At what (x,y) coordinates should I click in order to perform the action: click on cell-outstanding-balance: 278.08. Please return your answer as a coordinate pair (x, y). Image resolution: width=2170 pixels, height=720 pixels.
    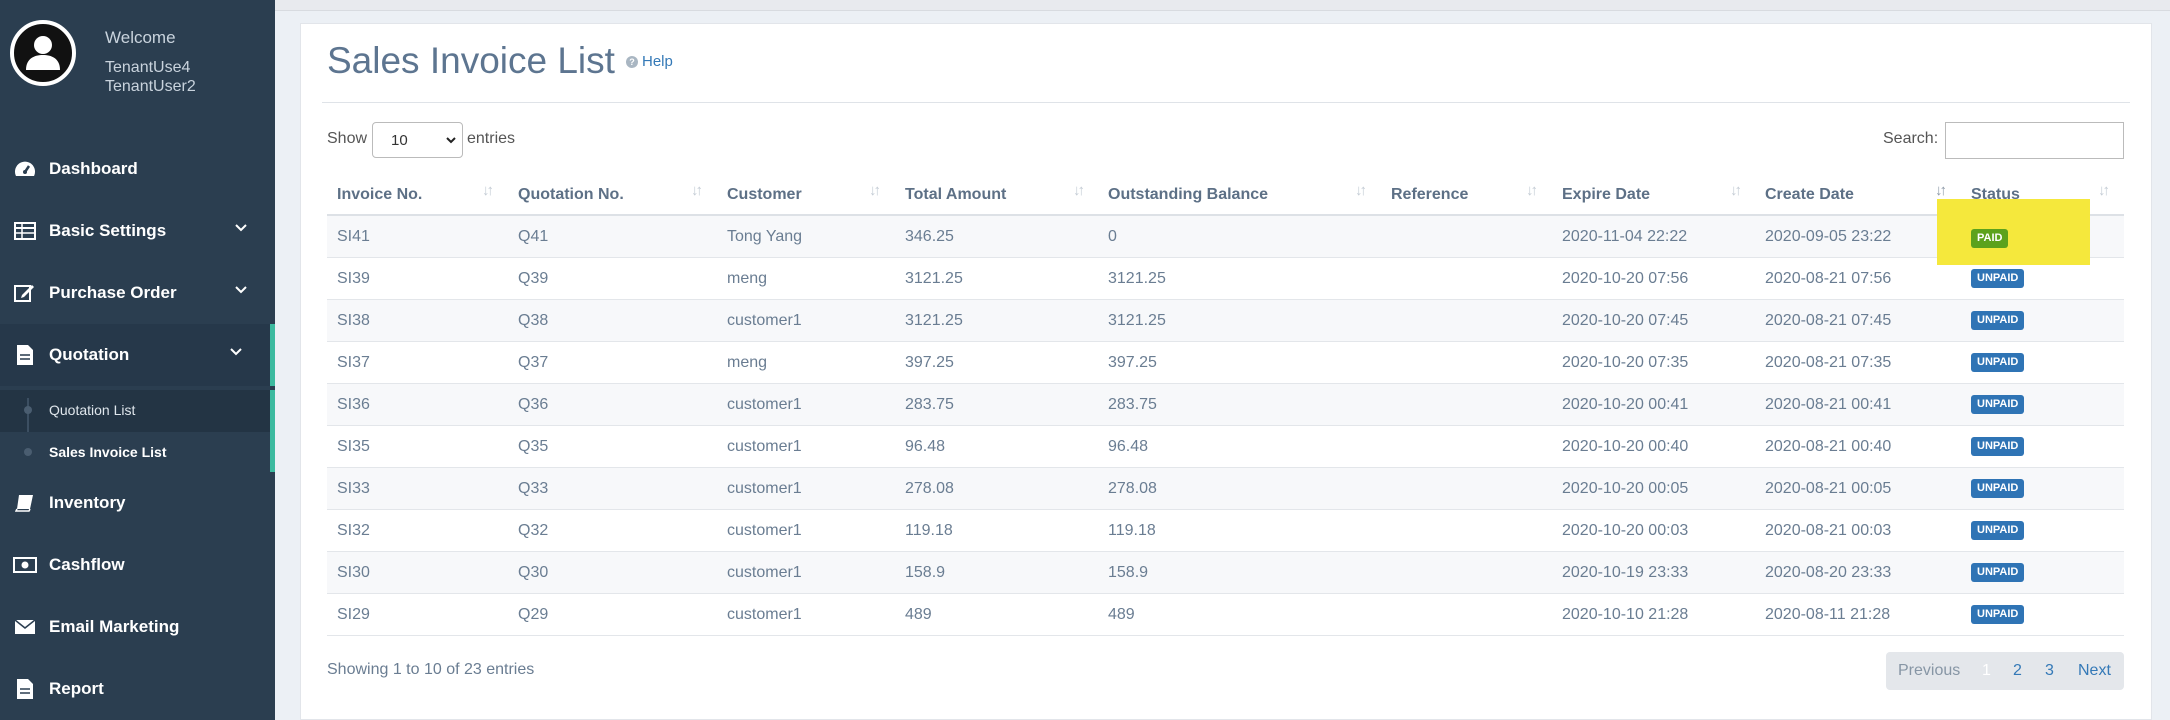
    Looking at the image, I should click on (1132, 488).